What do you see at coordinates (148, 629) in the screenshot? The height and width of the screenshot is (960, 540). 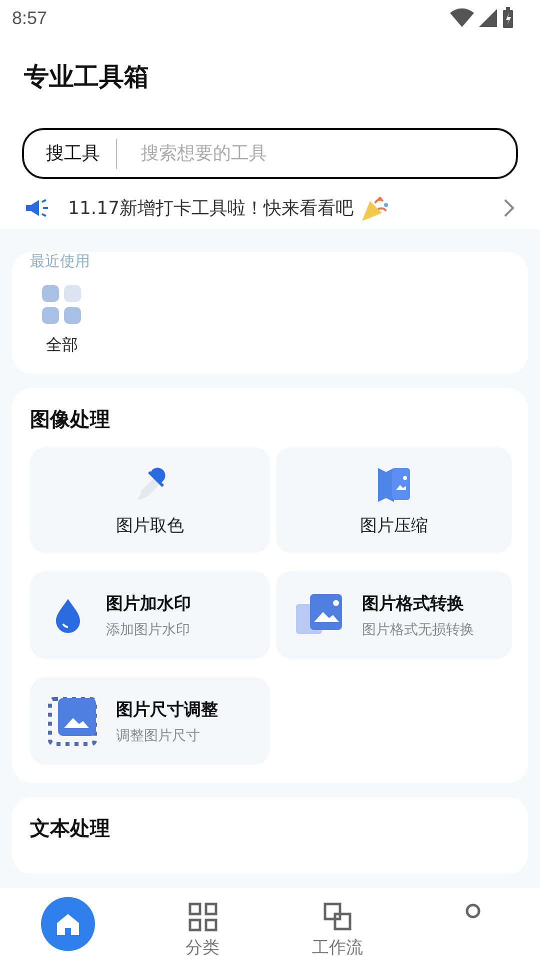 I see `tool-description: 添加图片水印` at bounding box center [148, 629].